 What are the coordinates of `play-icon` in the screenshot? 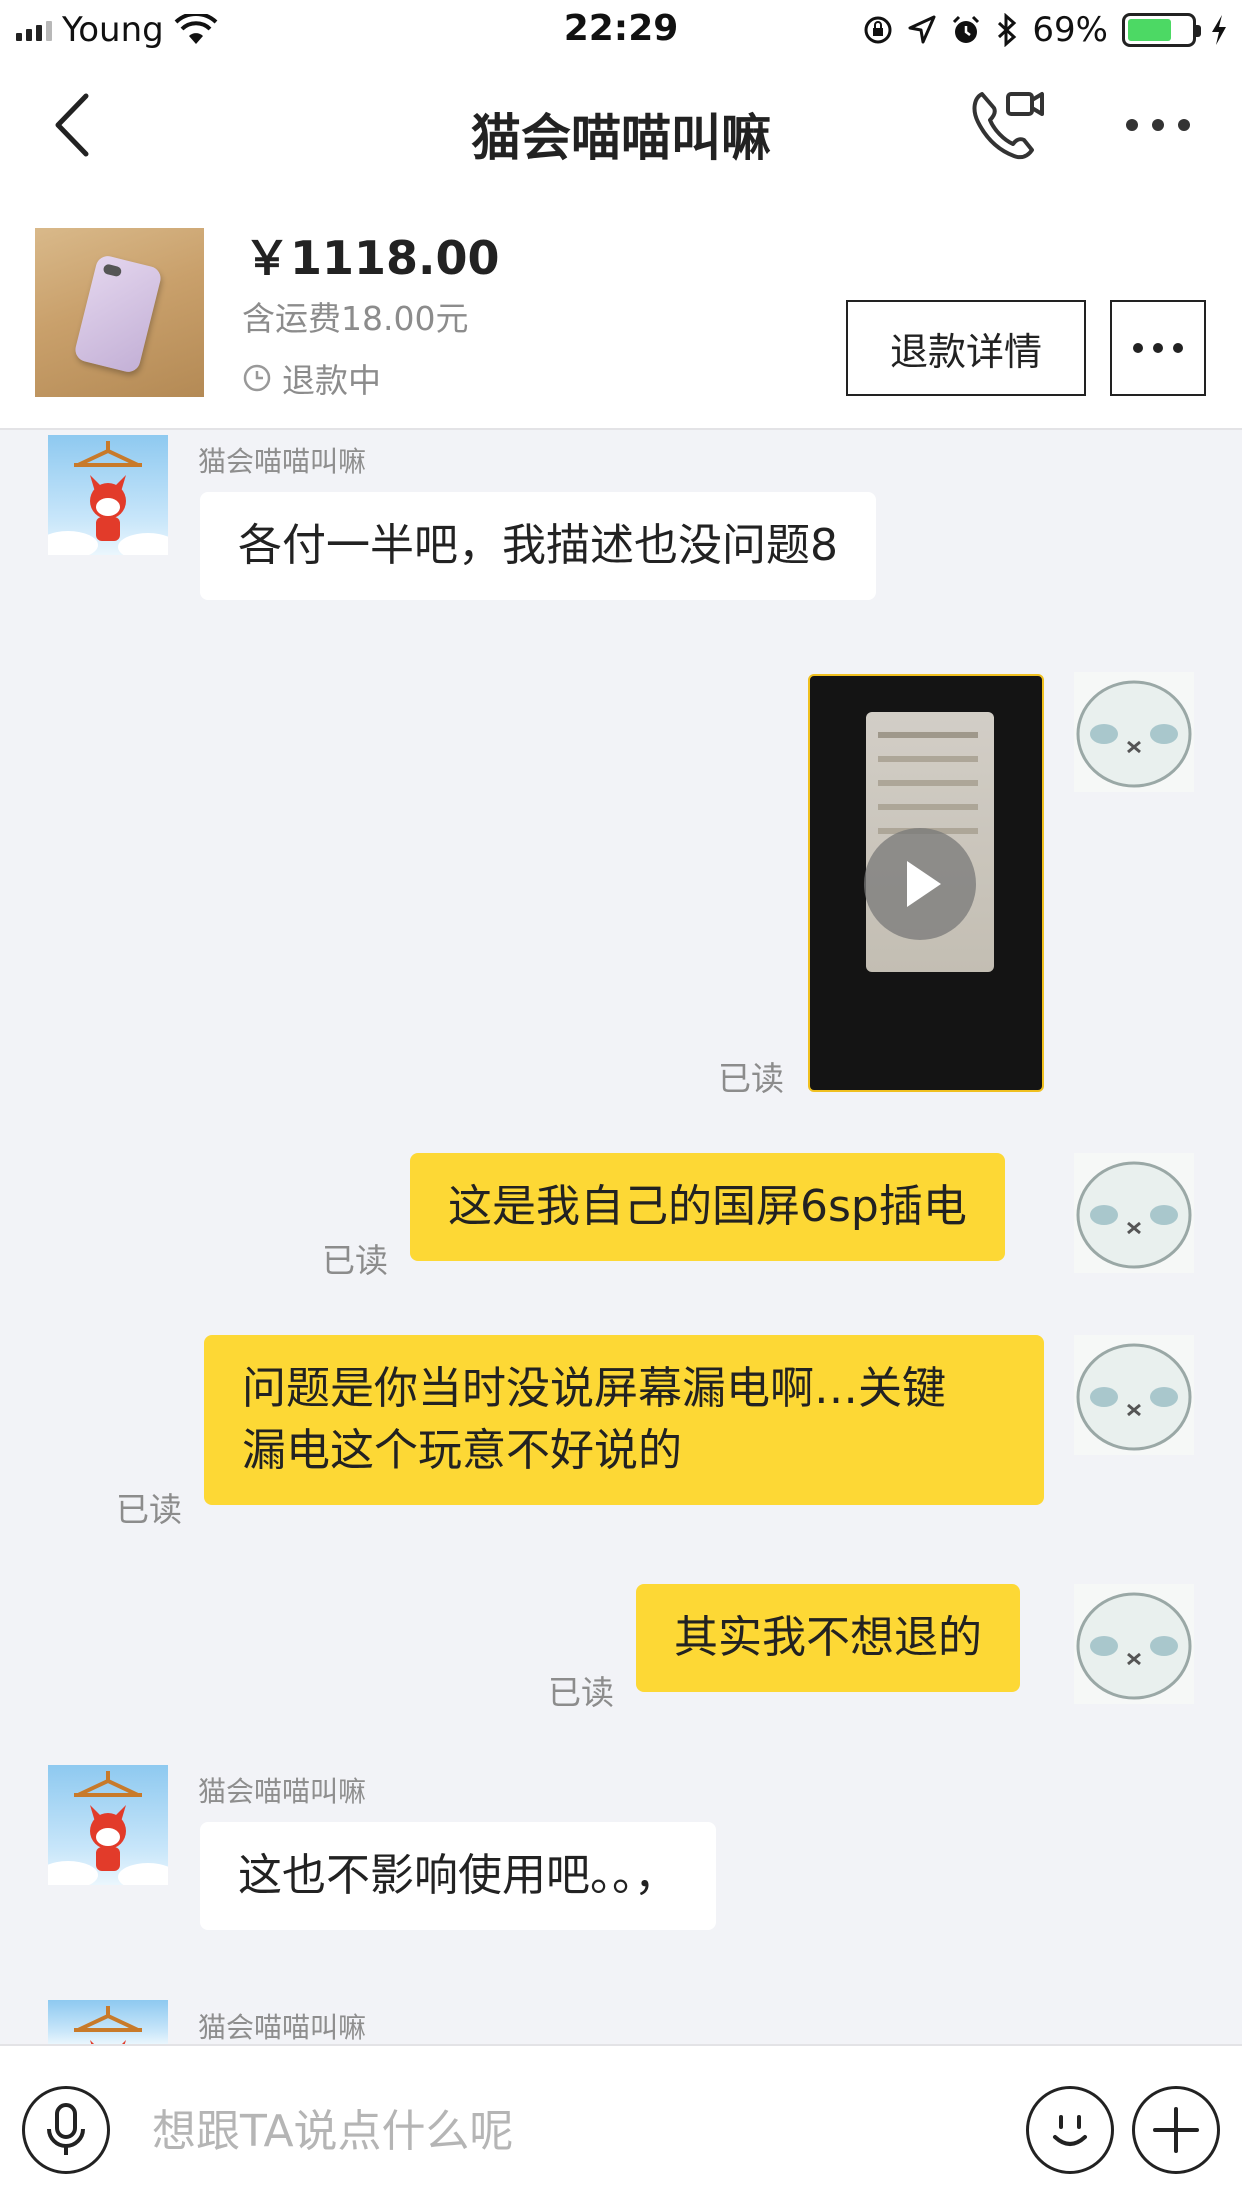 It's located at (920, 884).